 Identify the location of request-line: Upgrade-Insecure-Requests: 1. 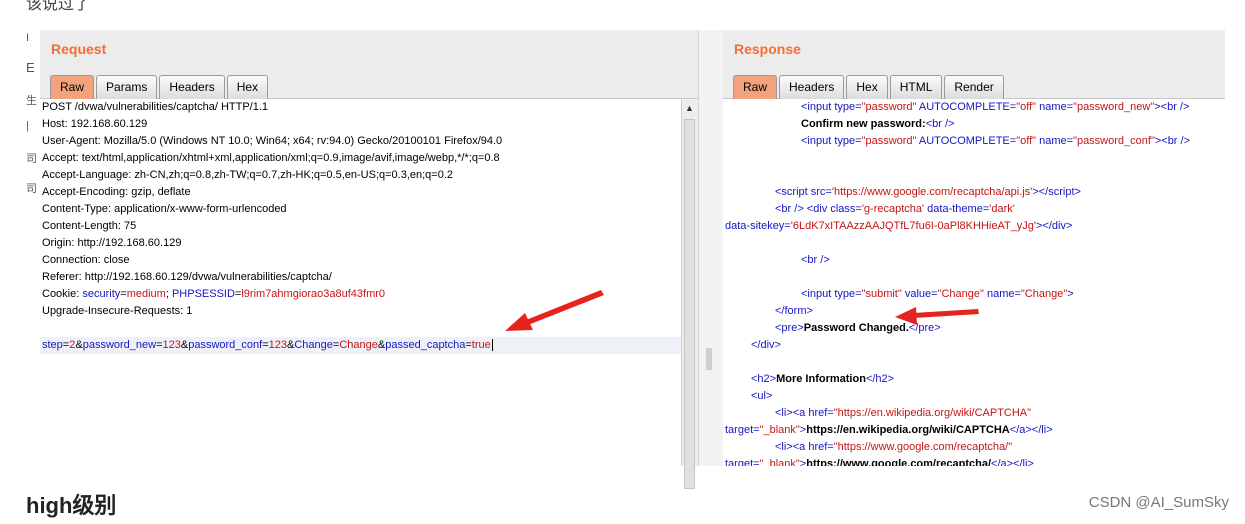
(117, 311).